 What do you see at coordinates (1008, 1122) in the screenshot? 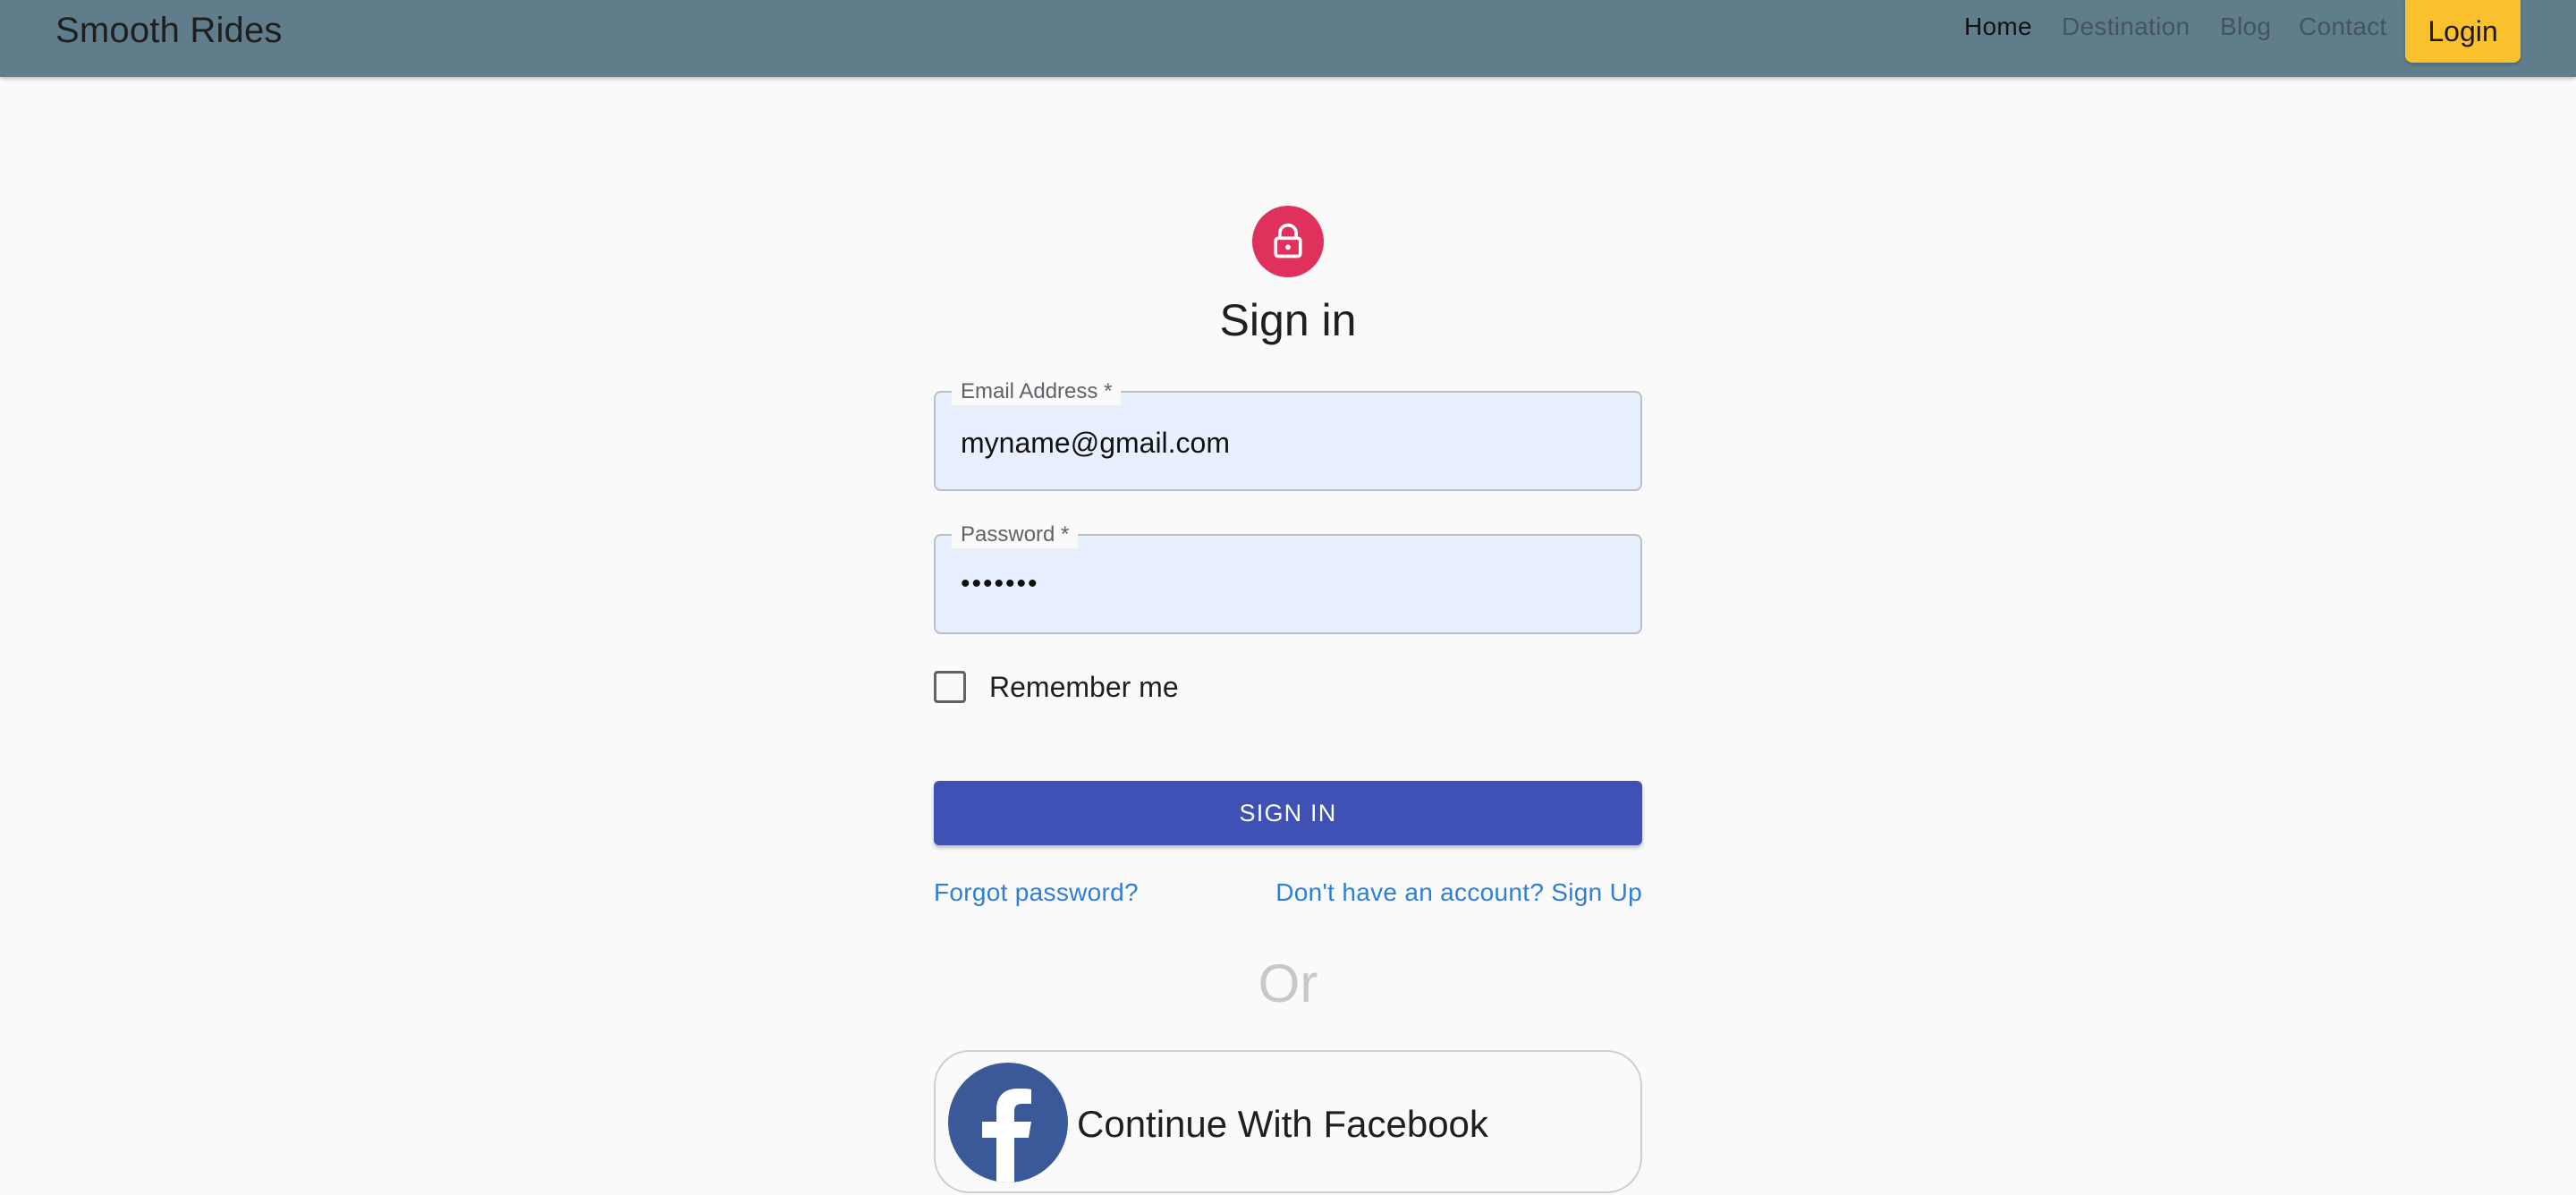
I see `facebook-icon` at bounding box center [1008, 1122].